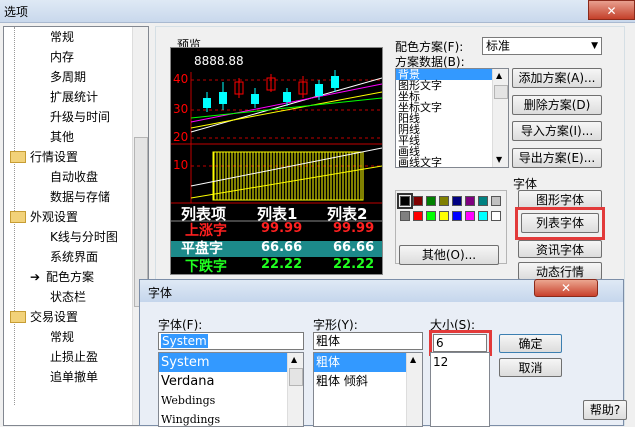 This screenshot has height=427, width=635. I want to click on tree-item-trade-general: 常规, so click(62, 337).